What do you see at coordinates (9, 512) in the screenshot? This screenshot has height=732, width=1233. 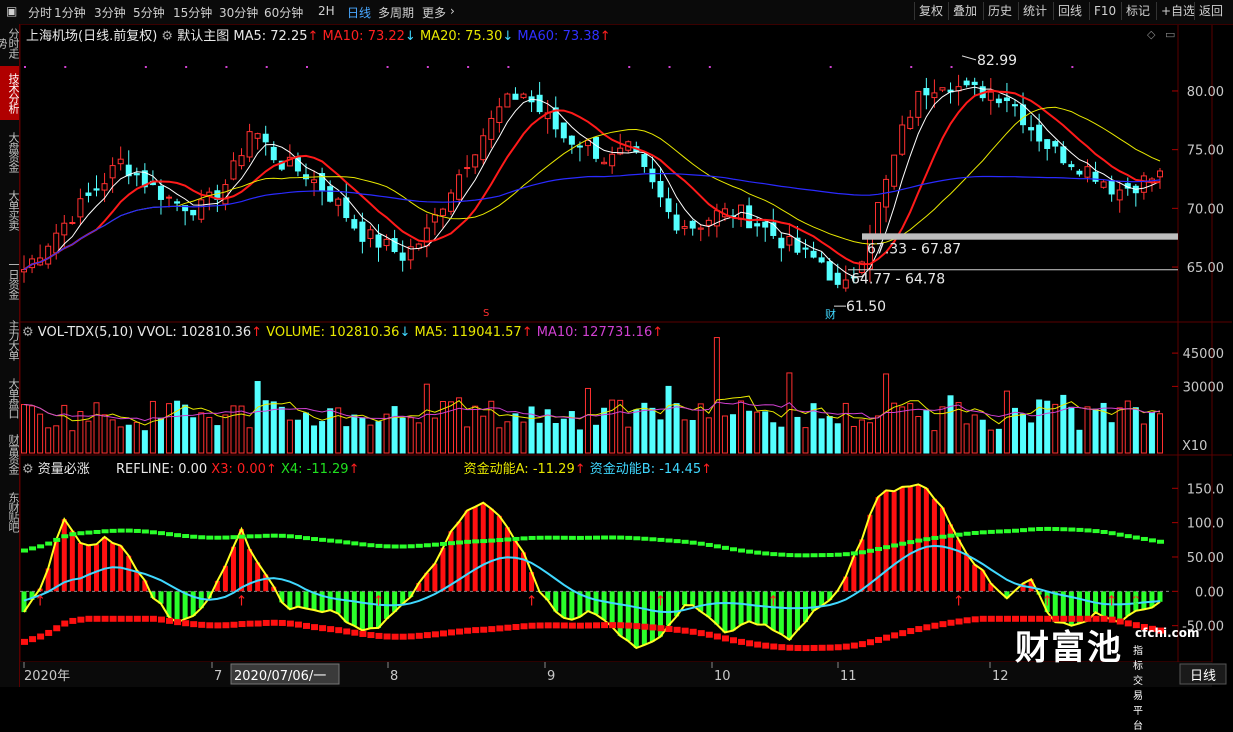 I see `sidebar-tab-guba: 东财贴吧` at bounding box center [9, 512].